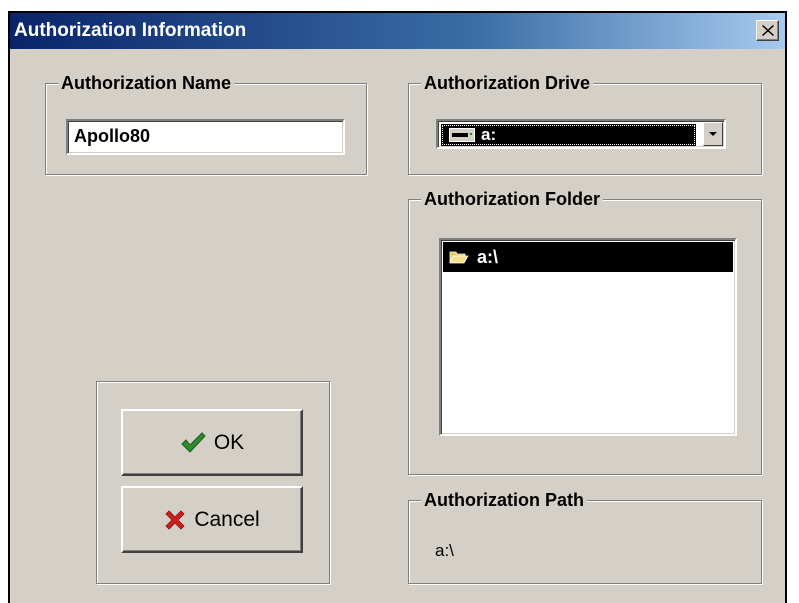  What do you see at coordinates (212, 442) in the screenshot?
I see `ok-button: OK` at bounding box center [212, 442].